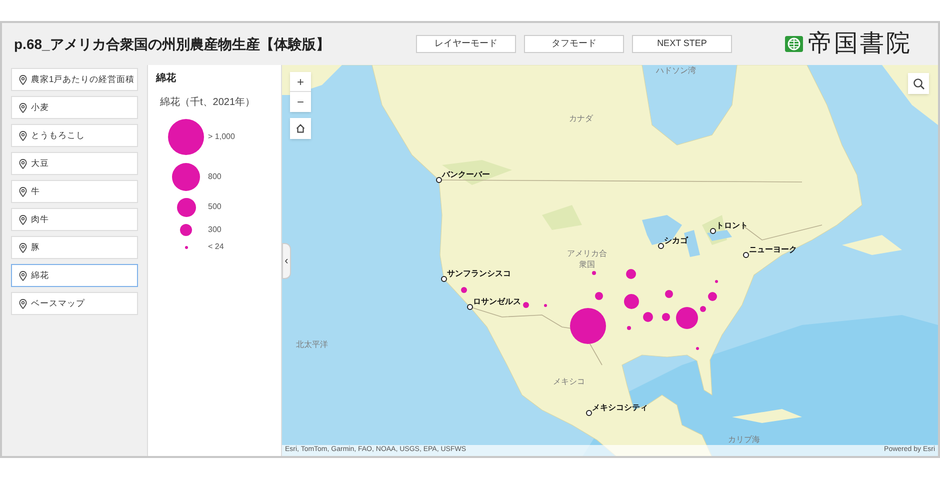 Image resolution: width=940 pixels, height=480 pixels. I want to click on place-label: ハドソン湾, so click(676, 71).